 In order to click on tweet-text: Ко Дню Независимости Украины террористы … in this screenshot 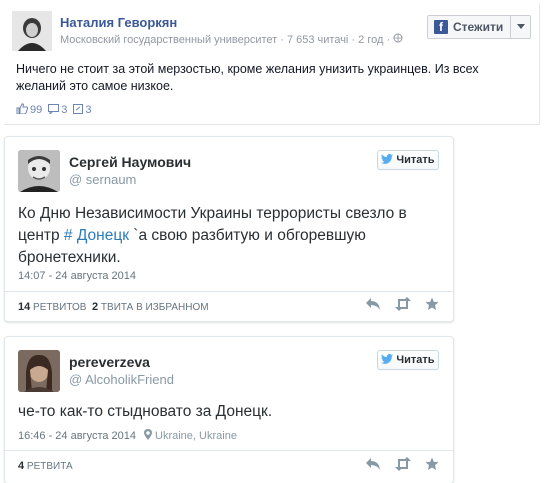, I will do `click(228, 236)`.